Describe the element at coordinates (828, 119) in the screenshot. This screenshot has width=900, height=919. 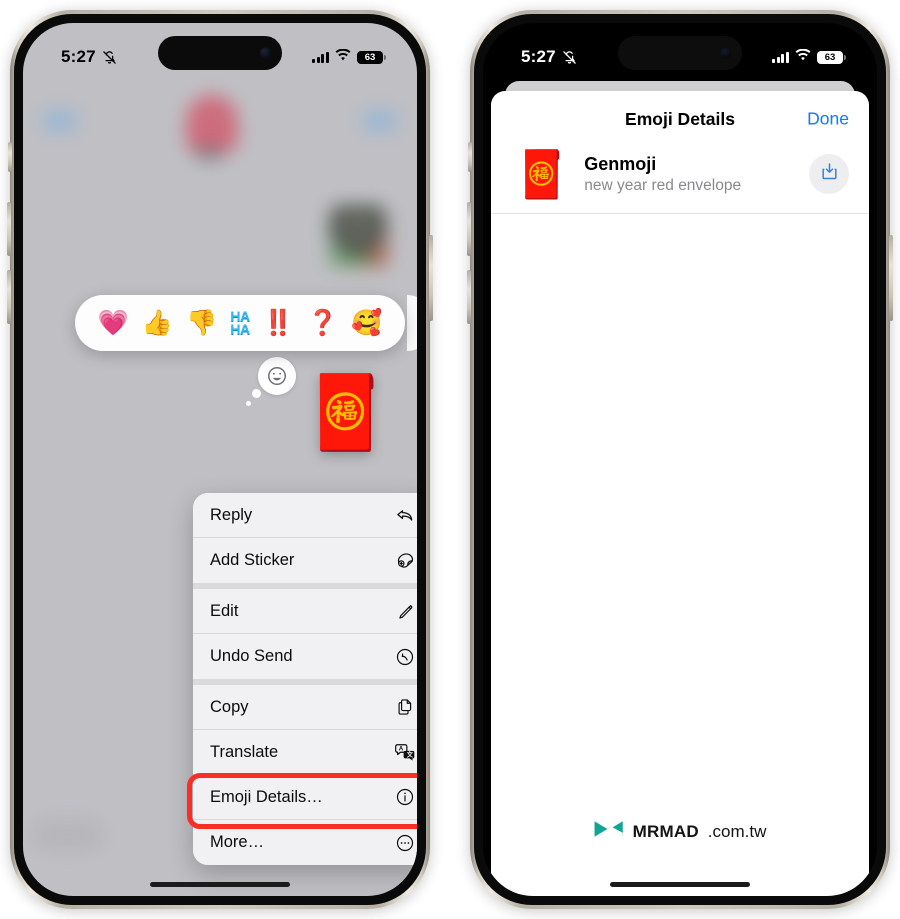
I see `done-button: Done` at that location.